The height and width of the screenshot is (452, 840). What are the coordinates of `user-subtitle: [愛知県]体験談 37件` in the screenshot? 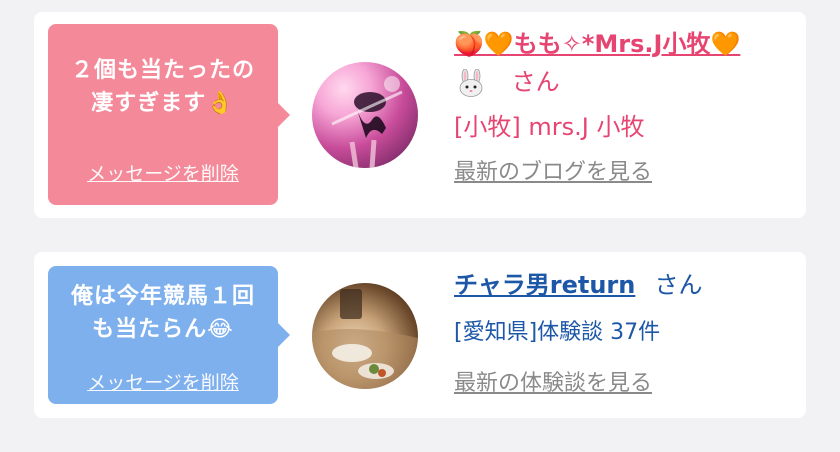 It's located at (557, 332).